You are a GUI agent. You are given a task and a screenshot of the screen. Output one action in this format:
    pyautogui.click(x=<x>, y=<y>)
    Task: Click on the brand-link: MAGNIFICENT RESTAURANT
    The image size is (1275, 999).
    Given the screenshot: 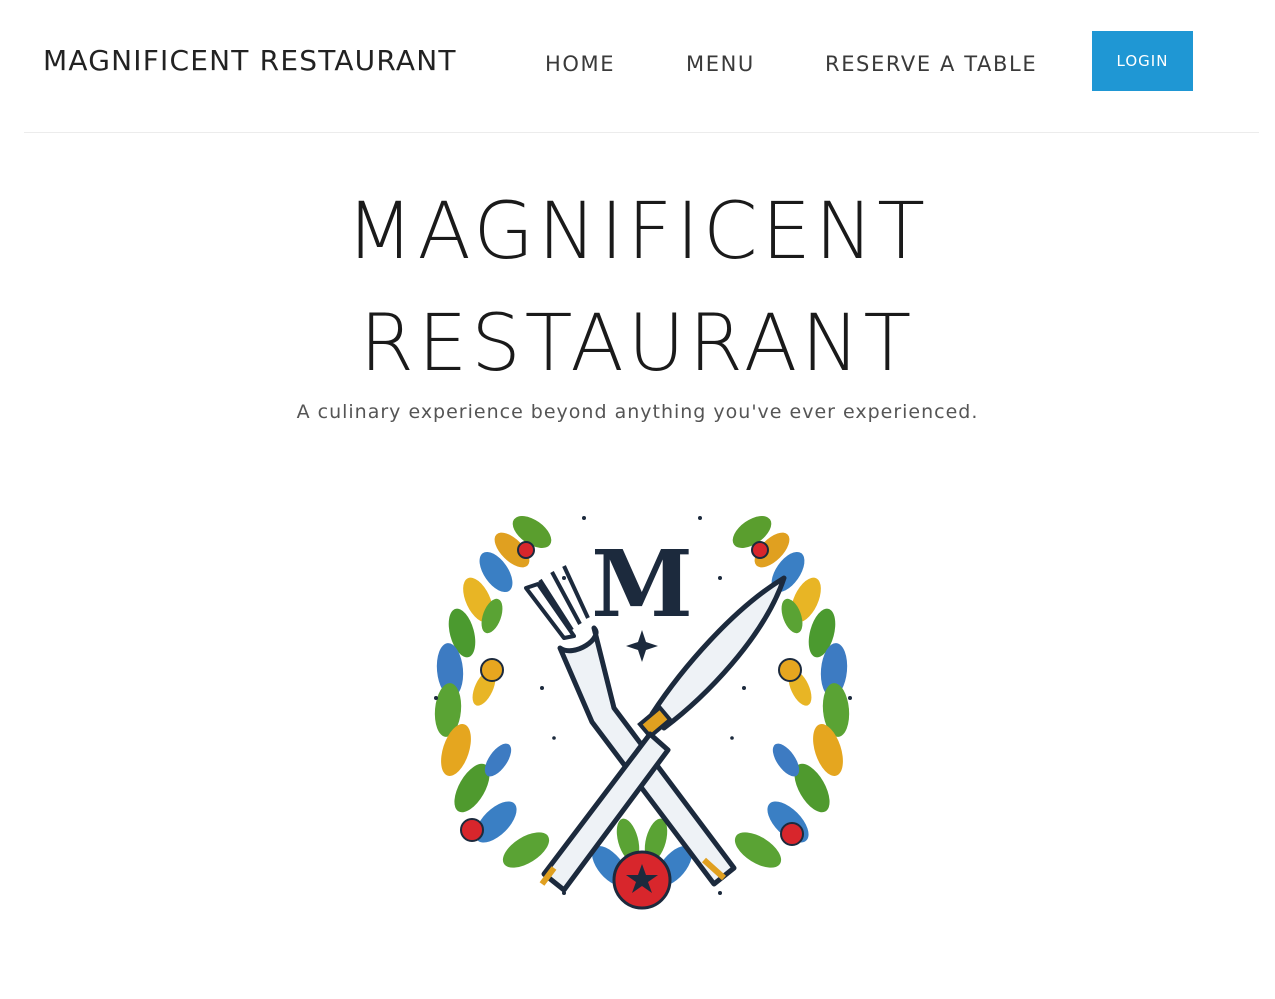 What is the action you would take?
    pyautogui.click(x=250, y=60)
    